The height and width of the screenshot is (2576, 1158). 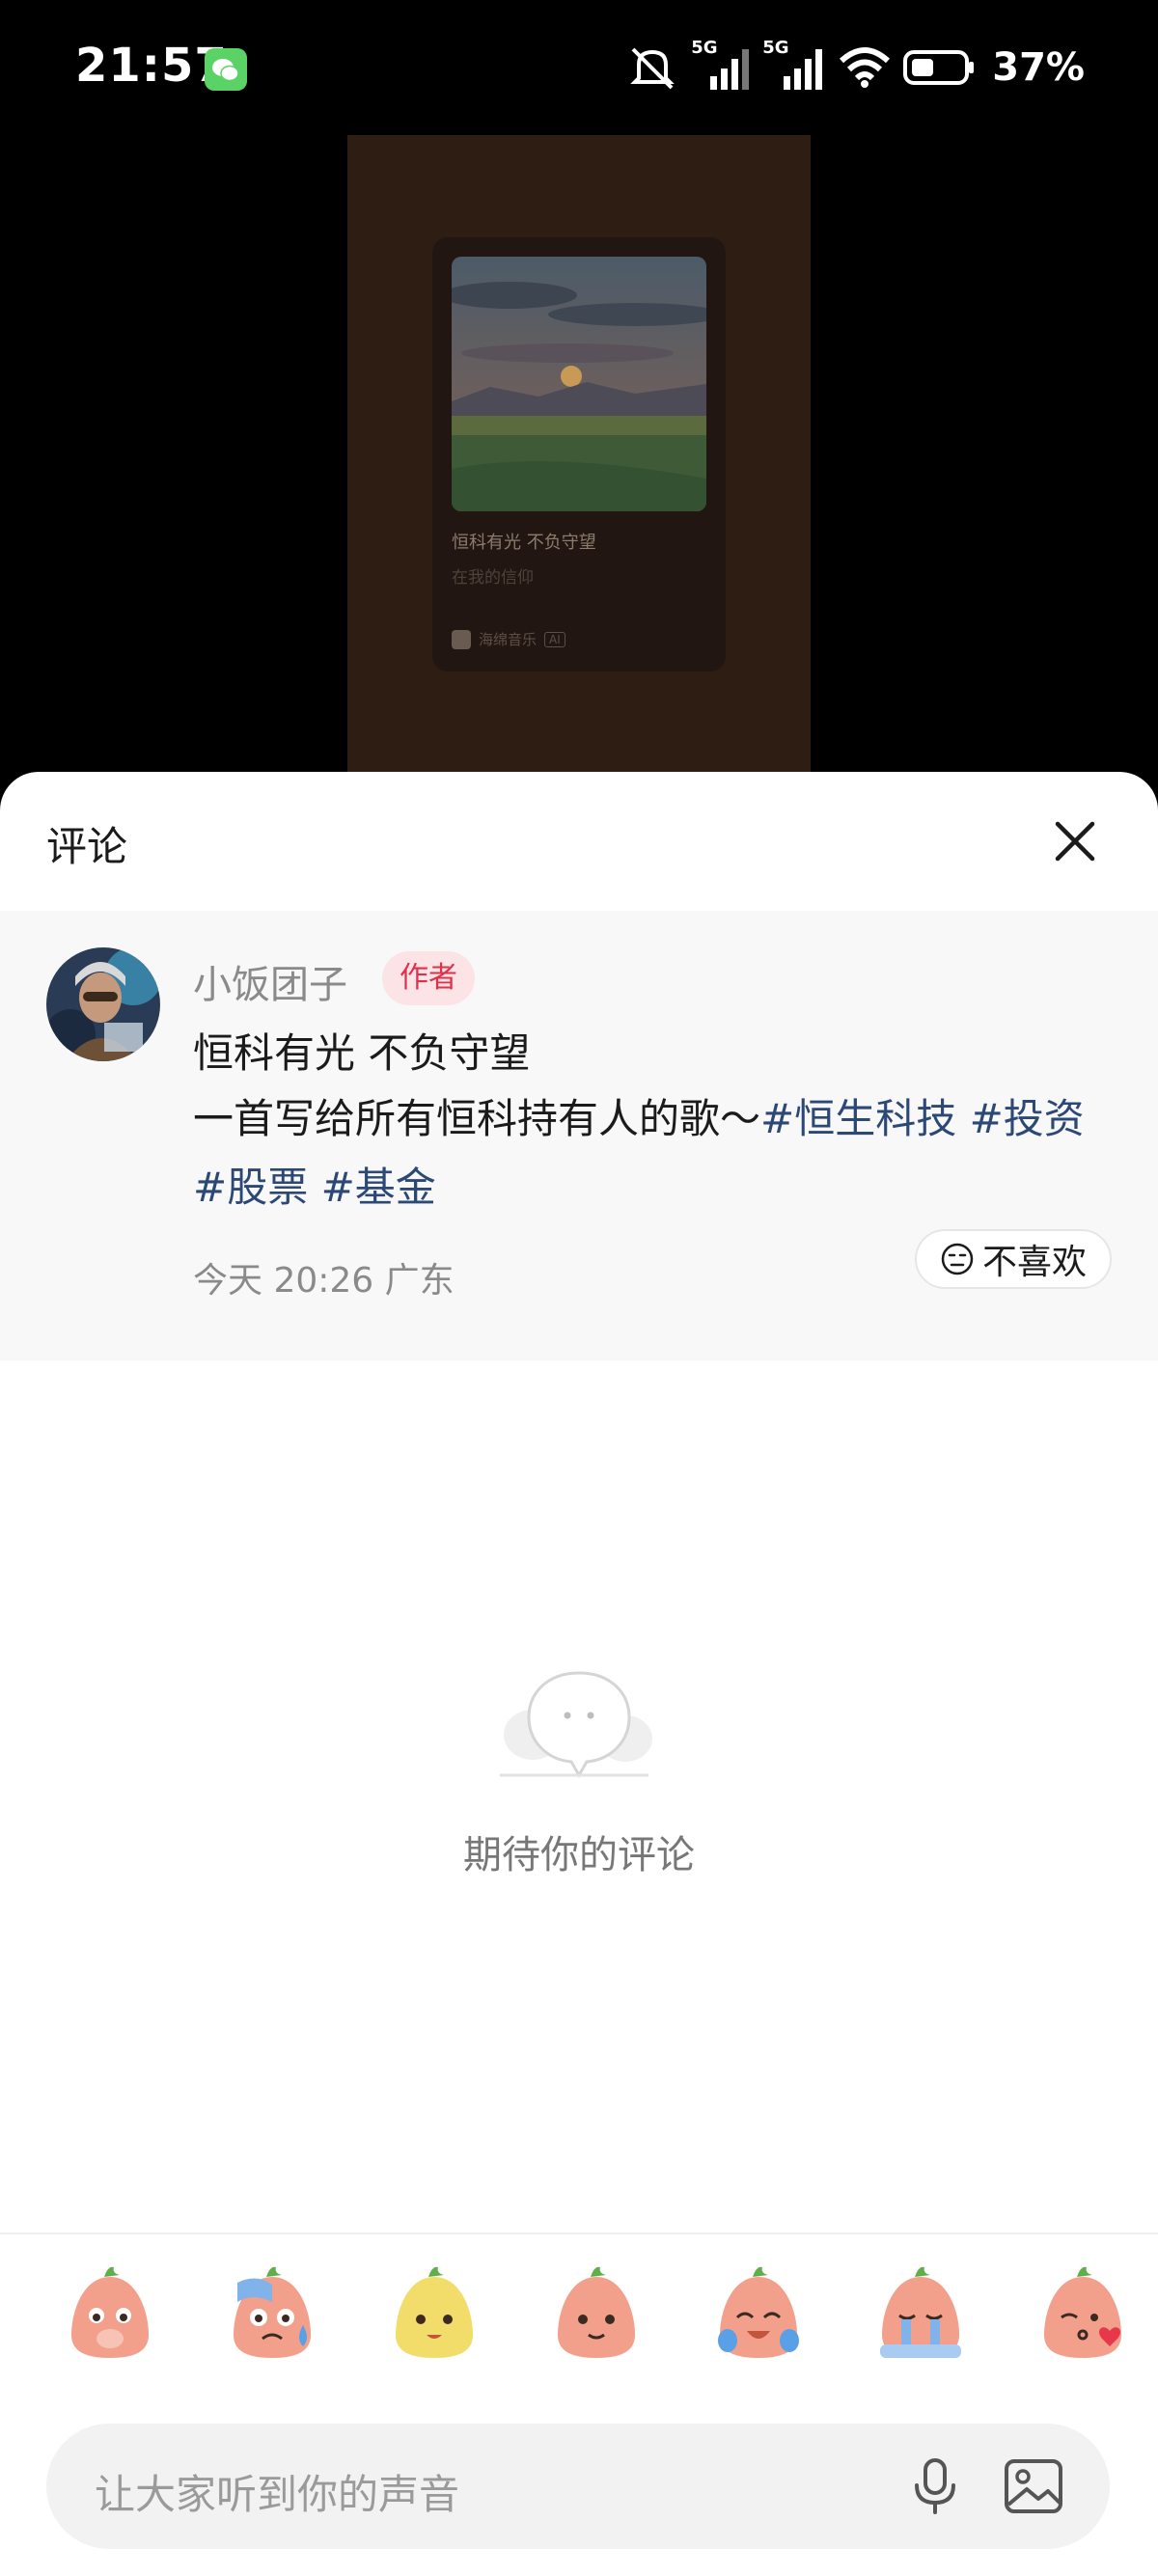 I want to click on sheet-title: 评论, so click(x=87, y=846).